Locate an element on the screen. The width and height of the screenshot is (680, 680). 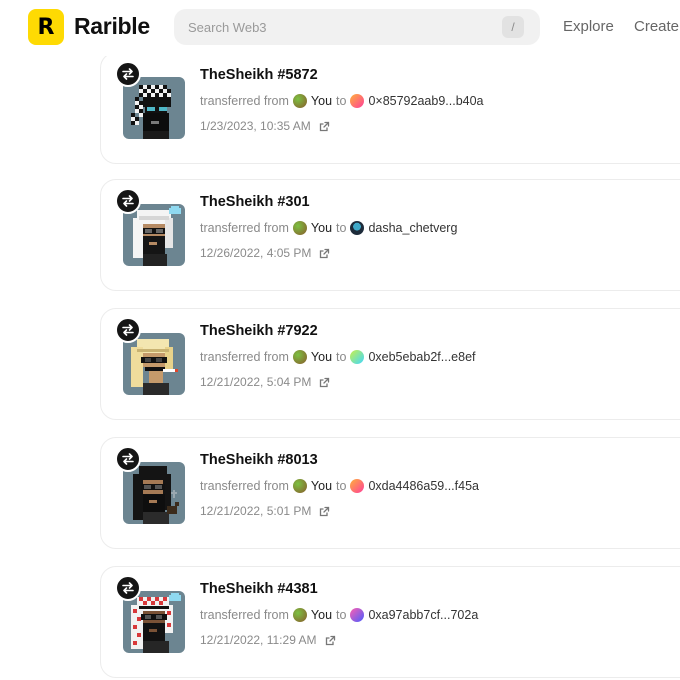
transfer-date: 12/26/2022, 4:05 PM is located at coordinates (265, 253).